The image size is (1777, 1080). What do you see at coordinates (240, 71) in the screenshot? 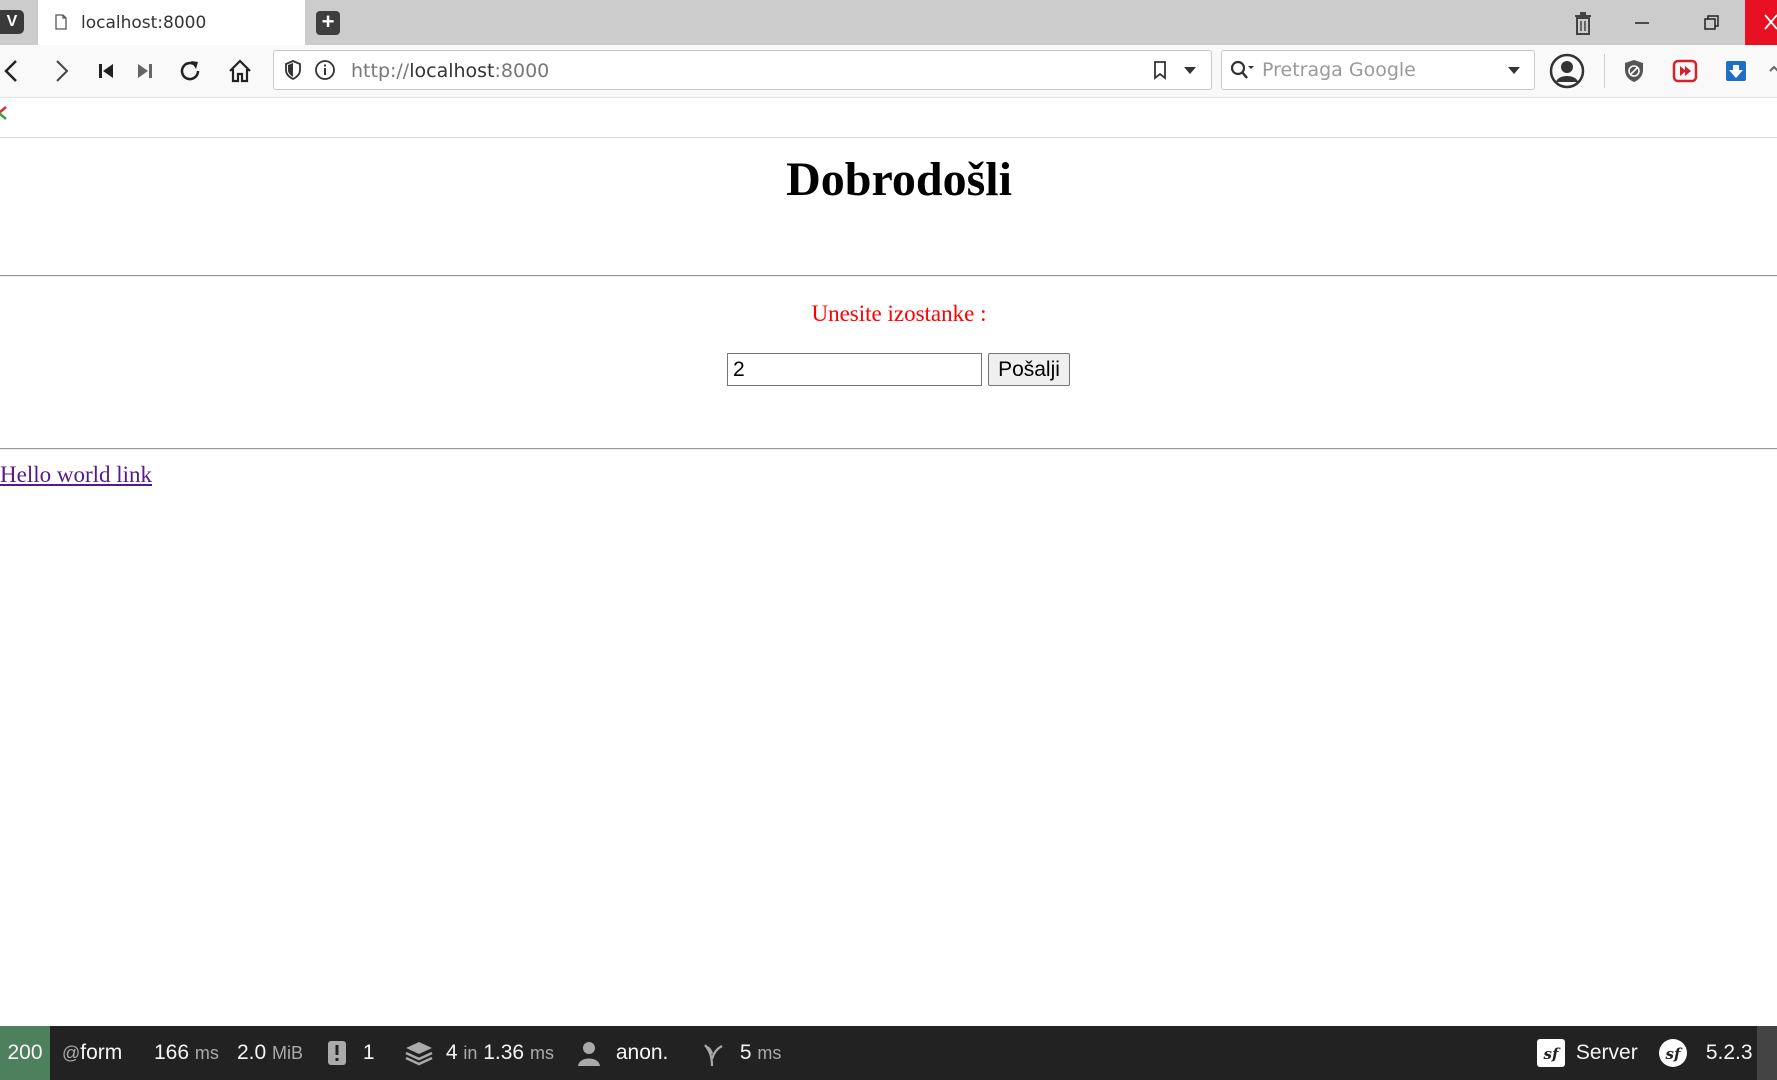
I see `home-icon` at bounding box center [240, 71].